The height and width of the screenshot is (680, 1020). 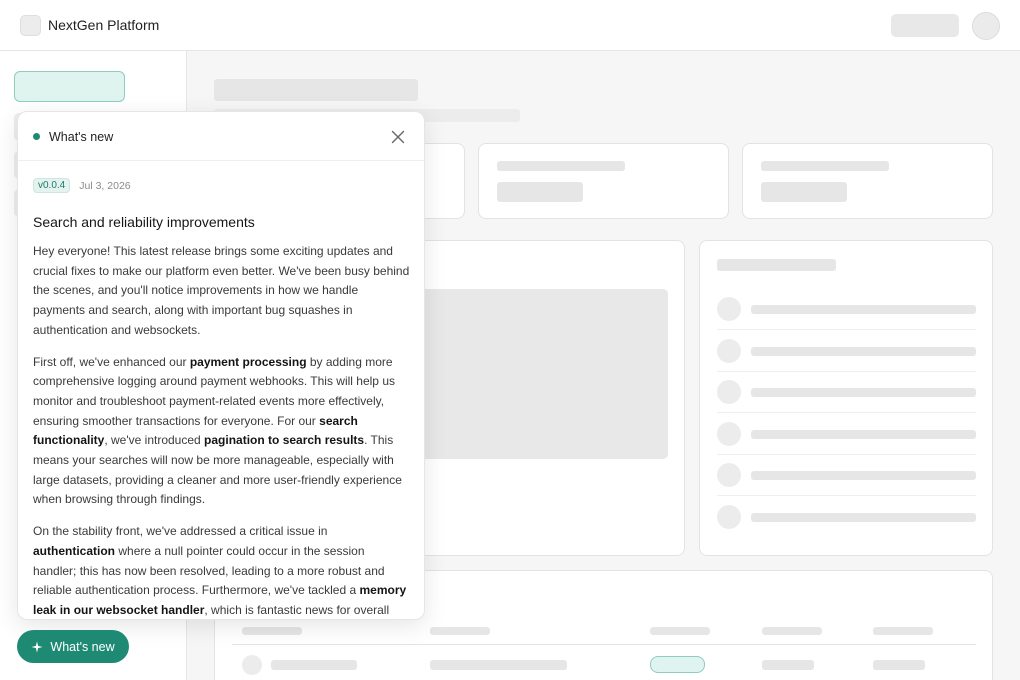 I want to click on top-action-placeholder, so click(x=925, y=25).